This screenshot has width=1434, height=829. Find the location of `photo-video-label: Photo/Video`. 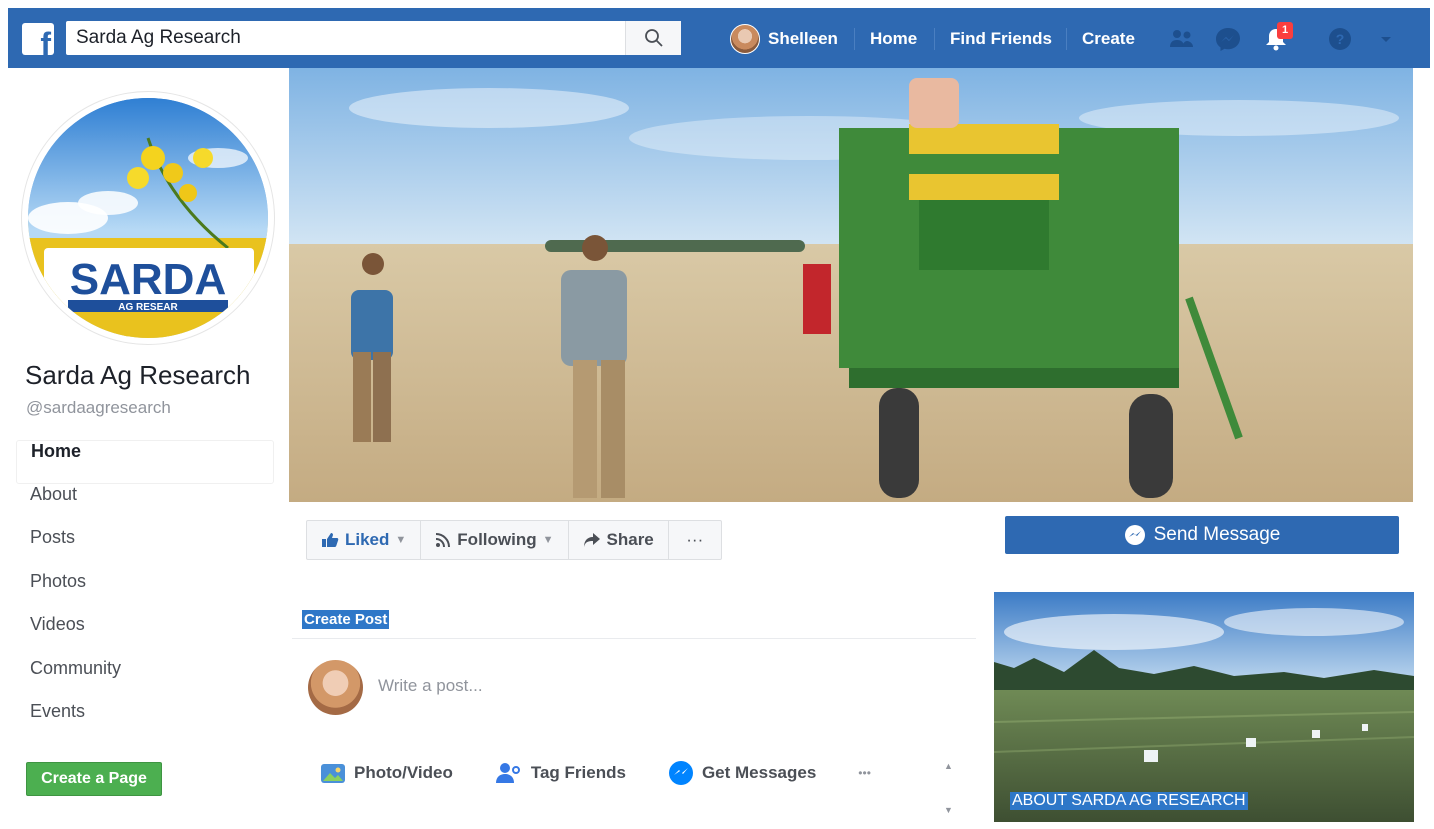

photo-video-label: Photo/Video is located at coordinates (403, 772).